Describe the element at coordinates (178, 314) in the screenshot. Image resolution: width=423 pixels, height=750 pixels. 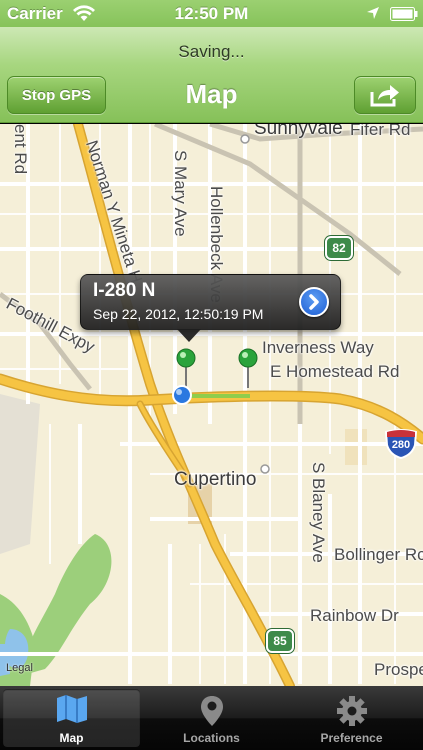
I see `callout-timestamp: Sep 22, 2012, 12:50:19 PM` at that location.